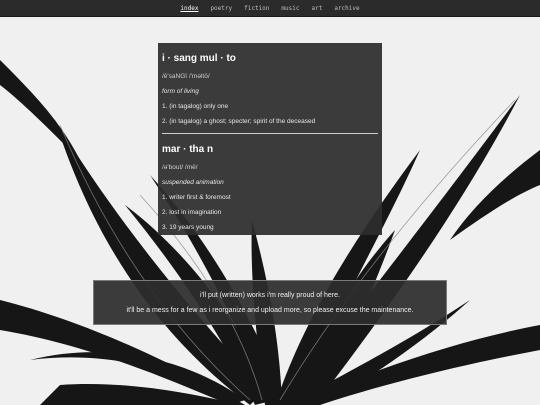 The width and height of the screenshot is (540, 405). Describe the element at coordinates (186, 76) in the screenshot. I see `entry-pronunciation: /ē'saNGī /'məltō/` at that location.